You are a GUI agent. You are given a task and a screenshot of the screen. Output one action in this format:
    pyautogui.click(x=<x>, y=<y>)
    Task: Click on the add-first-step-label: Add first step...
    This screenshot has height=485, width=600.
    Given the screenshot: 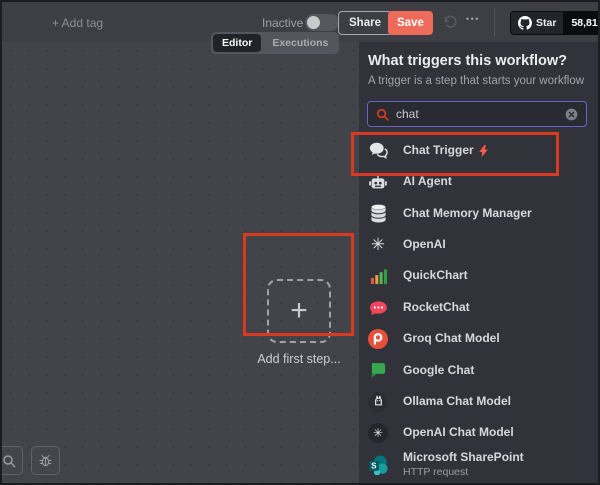 What is the action you would take?
    pyautogui.click(x=299, y=359)
    